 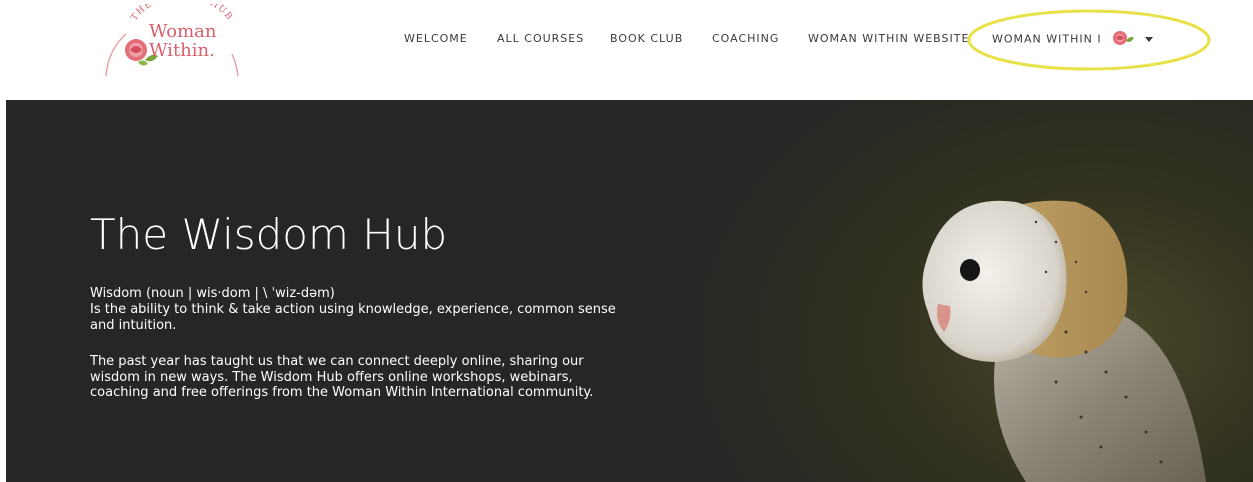 What do you see at coordinates (436, 38) in the screenshot?
I see `nav-welcome: WELCOME` at bounding box center [436, 38].